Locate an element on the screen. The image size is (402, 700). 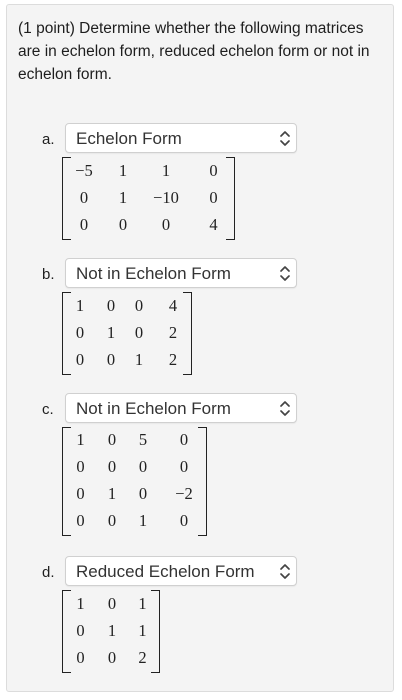
part-label: b. is located at coordinates (48, 274).